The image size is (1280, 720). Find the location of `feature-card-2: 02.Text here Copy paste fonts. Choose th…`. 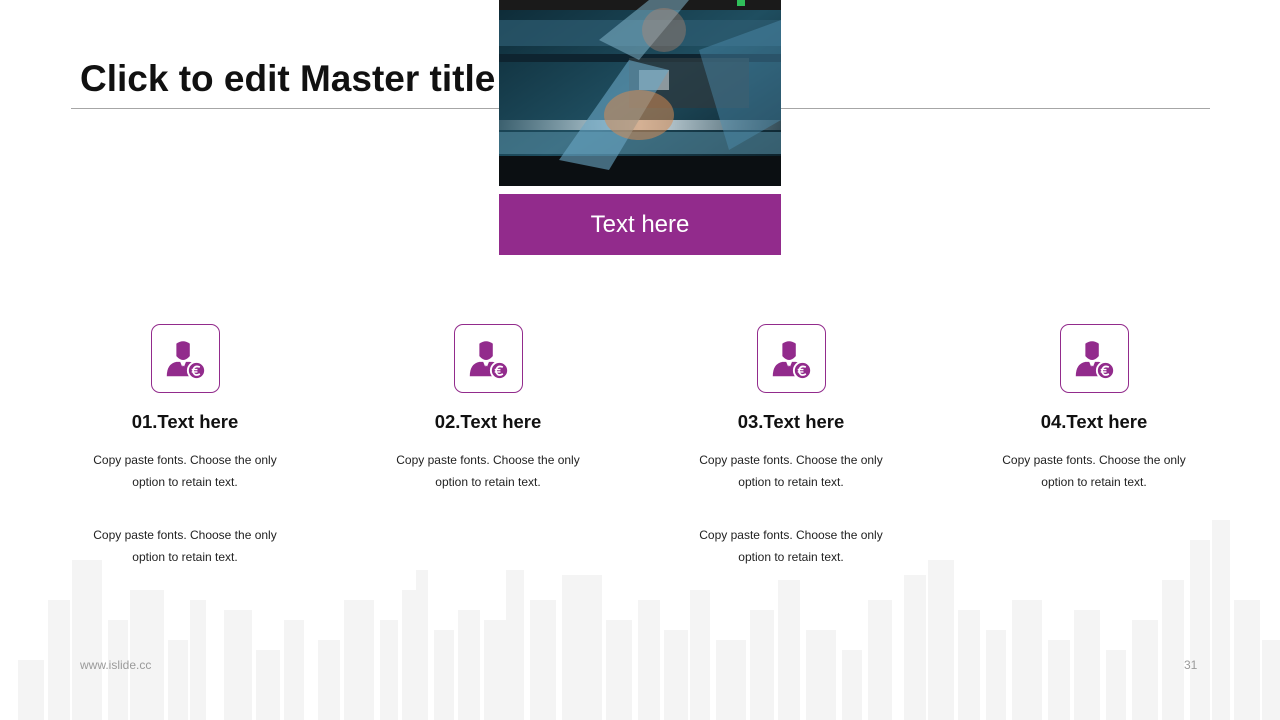

feature-card-2: 02.Text here Copy paste fonts. Choose th… is located at coordinates (488, 408).